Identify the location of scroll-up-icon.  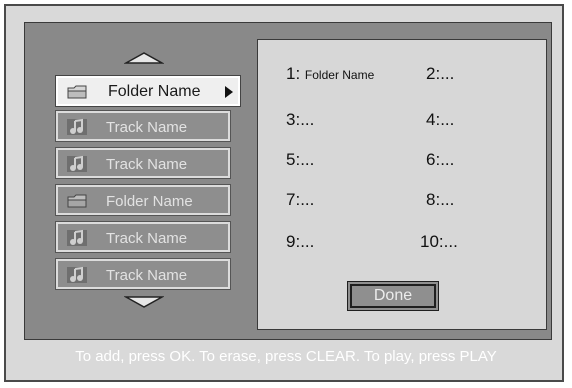
(144, 58).